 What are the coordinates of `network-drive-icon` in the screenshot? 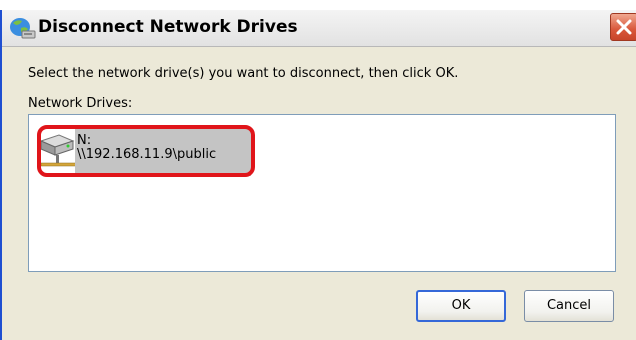 It's located at (22, 28).